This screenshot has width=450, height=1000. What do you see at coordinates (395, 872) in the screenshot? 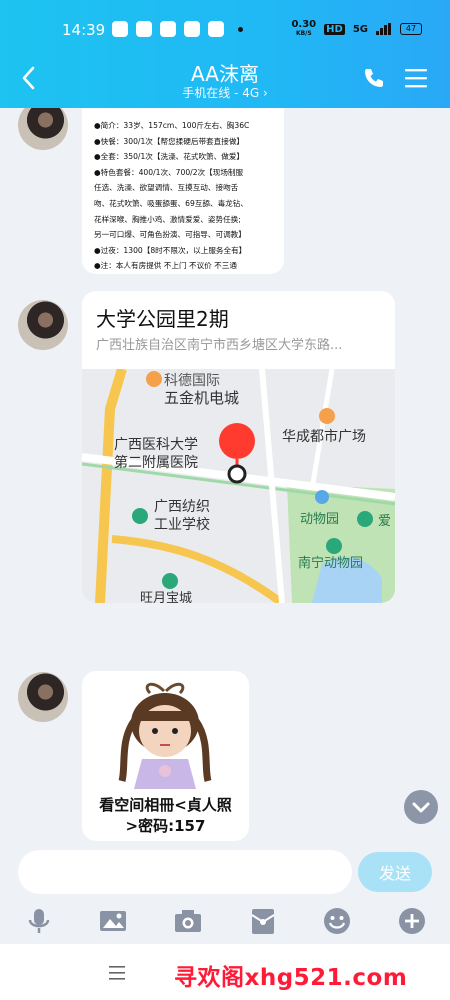
I see `send-button: 发送` at bounding box center [395, 872].